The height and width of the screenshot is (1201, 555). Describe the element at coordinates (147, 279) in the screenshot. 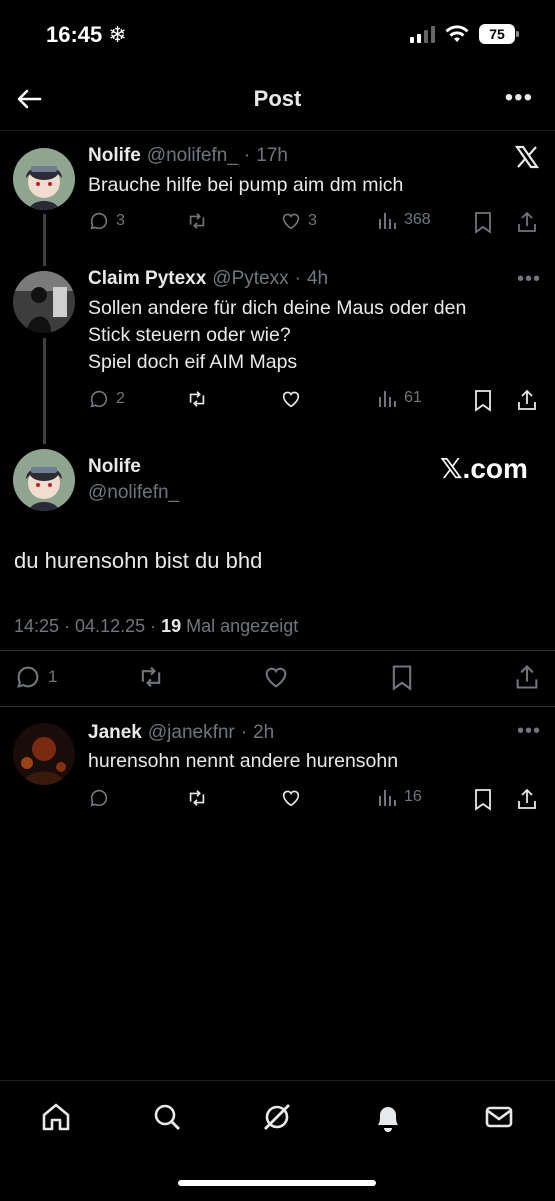

I see `author-name: Claim Pytexx` at that location.